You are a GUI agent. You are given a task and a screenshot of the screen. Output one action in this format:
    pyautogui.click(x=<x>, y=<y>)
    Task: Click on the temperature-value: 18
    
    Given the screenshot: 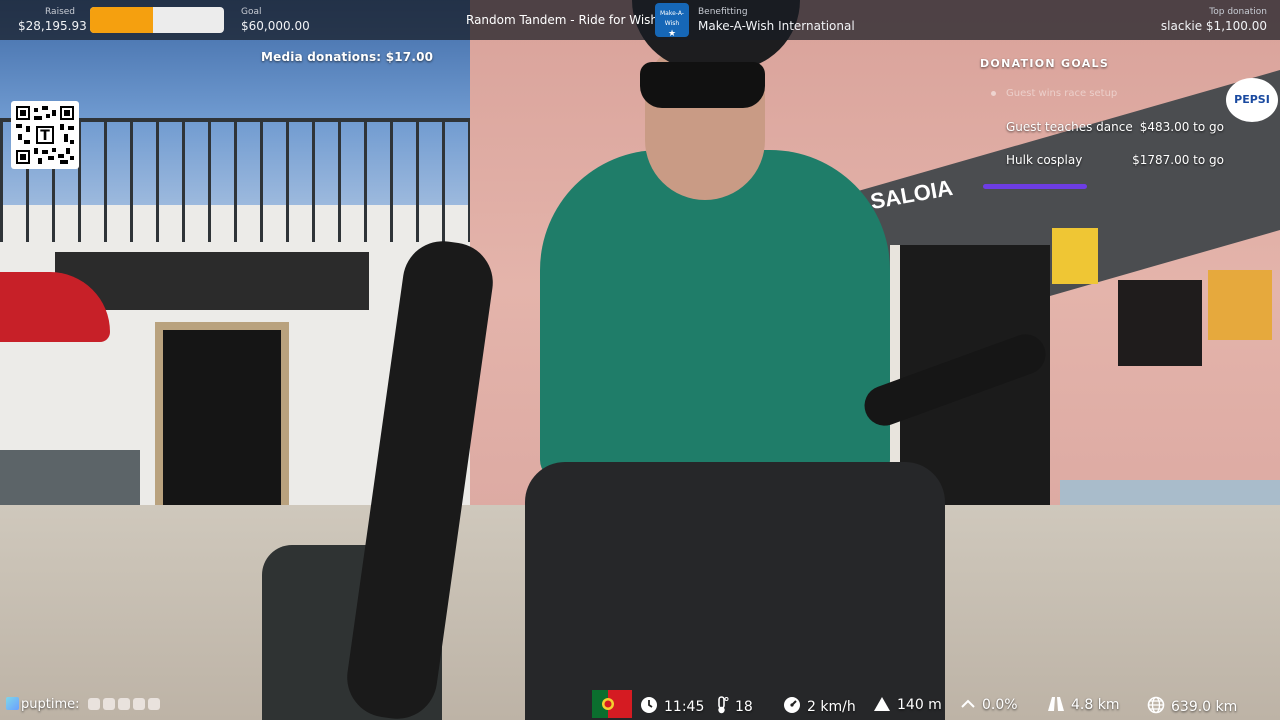 What is the action you would take?
    pyautogui.click(x=744, y=707)
    